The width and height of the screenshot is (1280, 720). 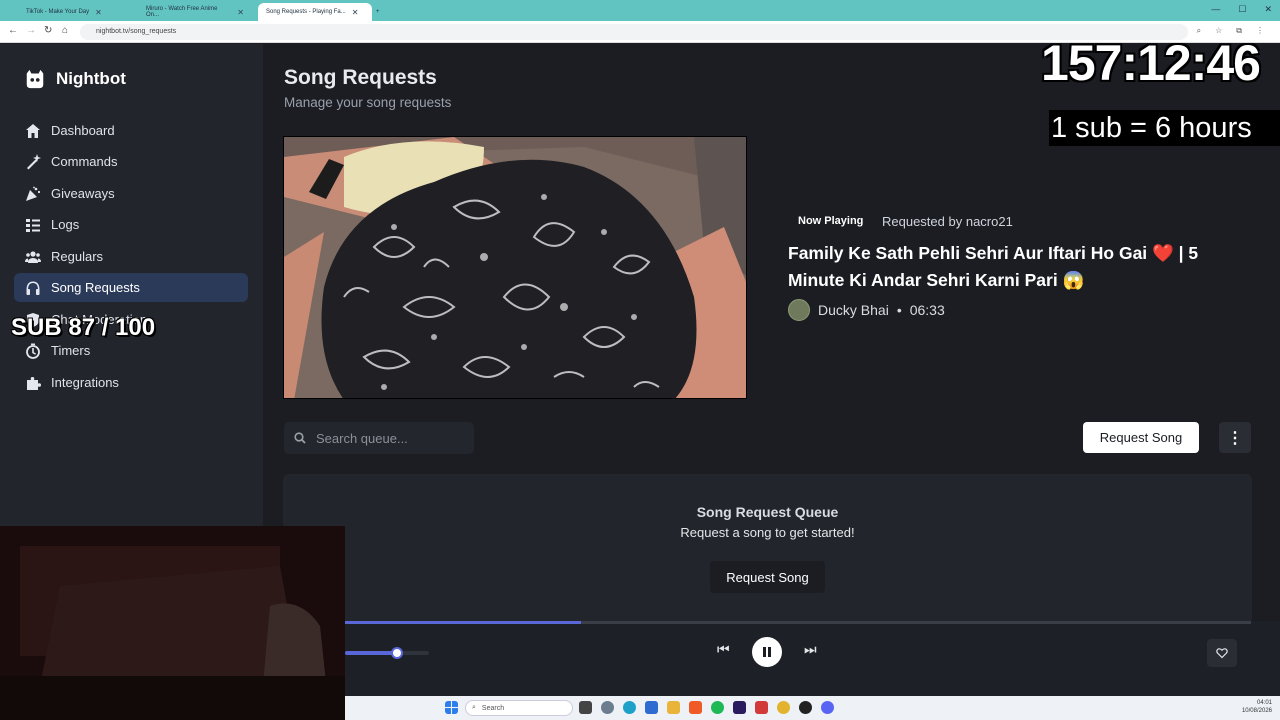 I want to click on search-icon: ⌕, so click(x=474, y=707).